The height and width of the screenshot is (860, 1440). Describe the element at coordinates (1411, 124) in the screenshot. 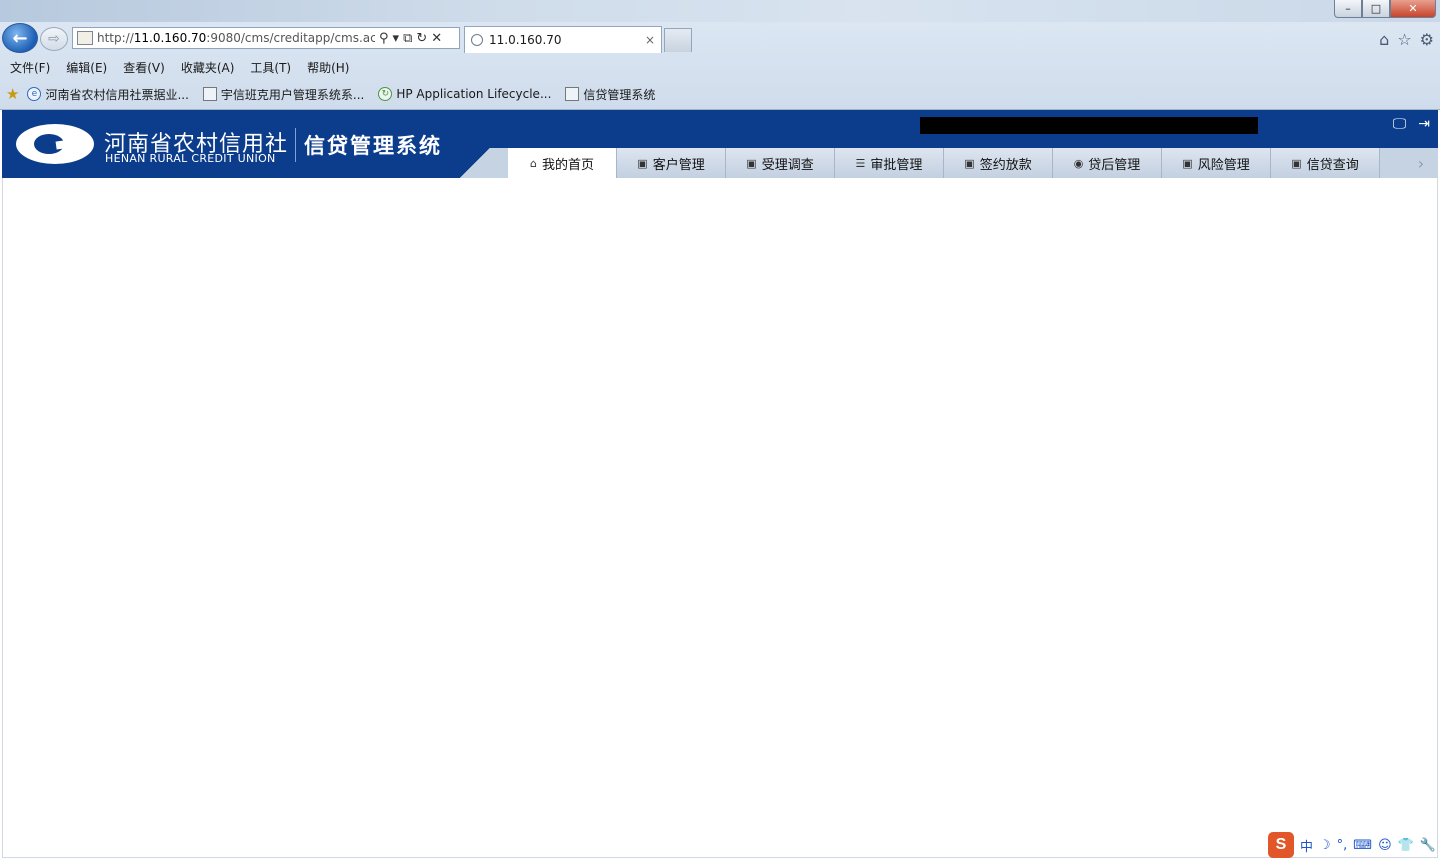

I see `header-icons: 🖵 ⇥` at that location.